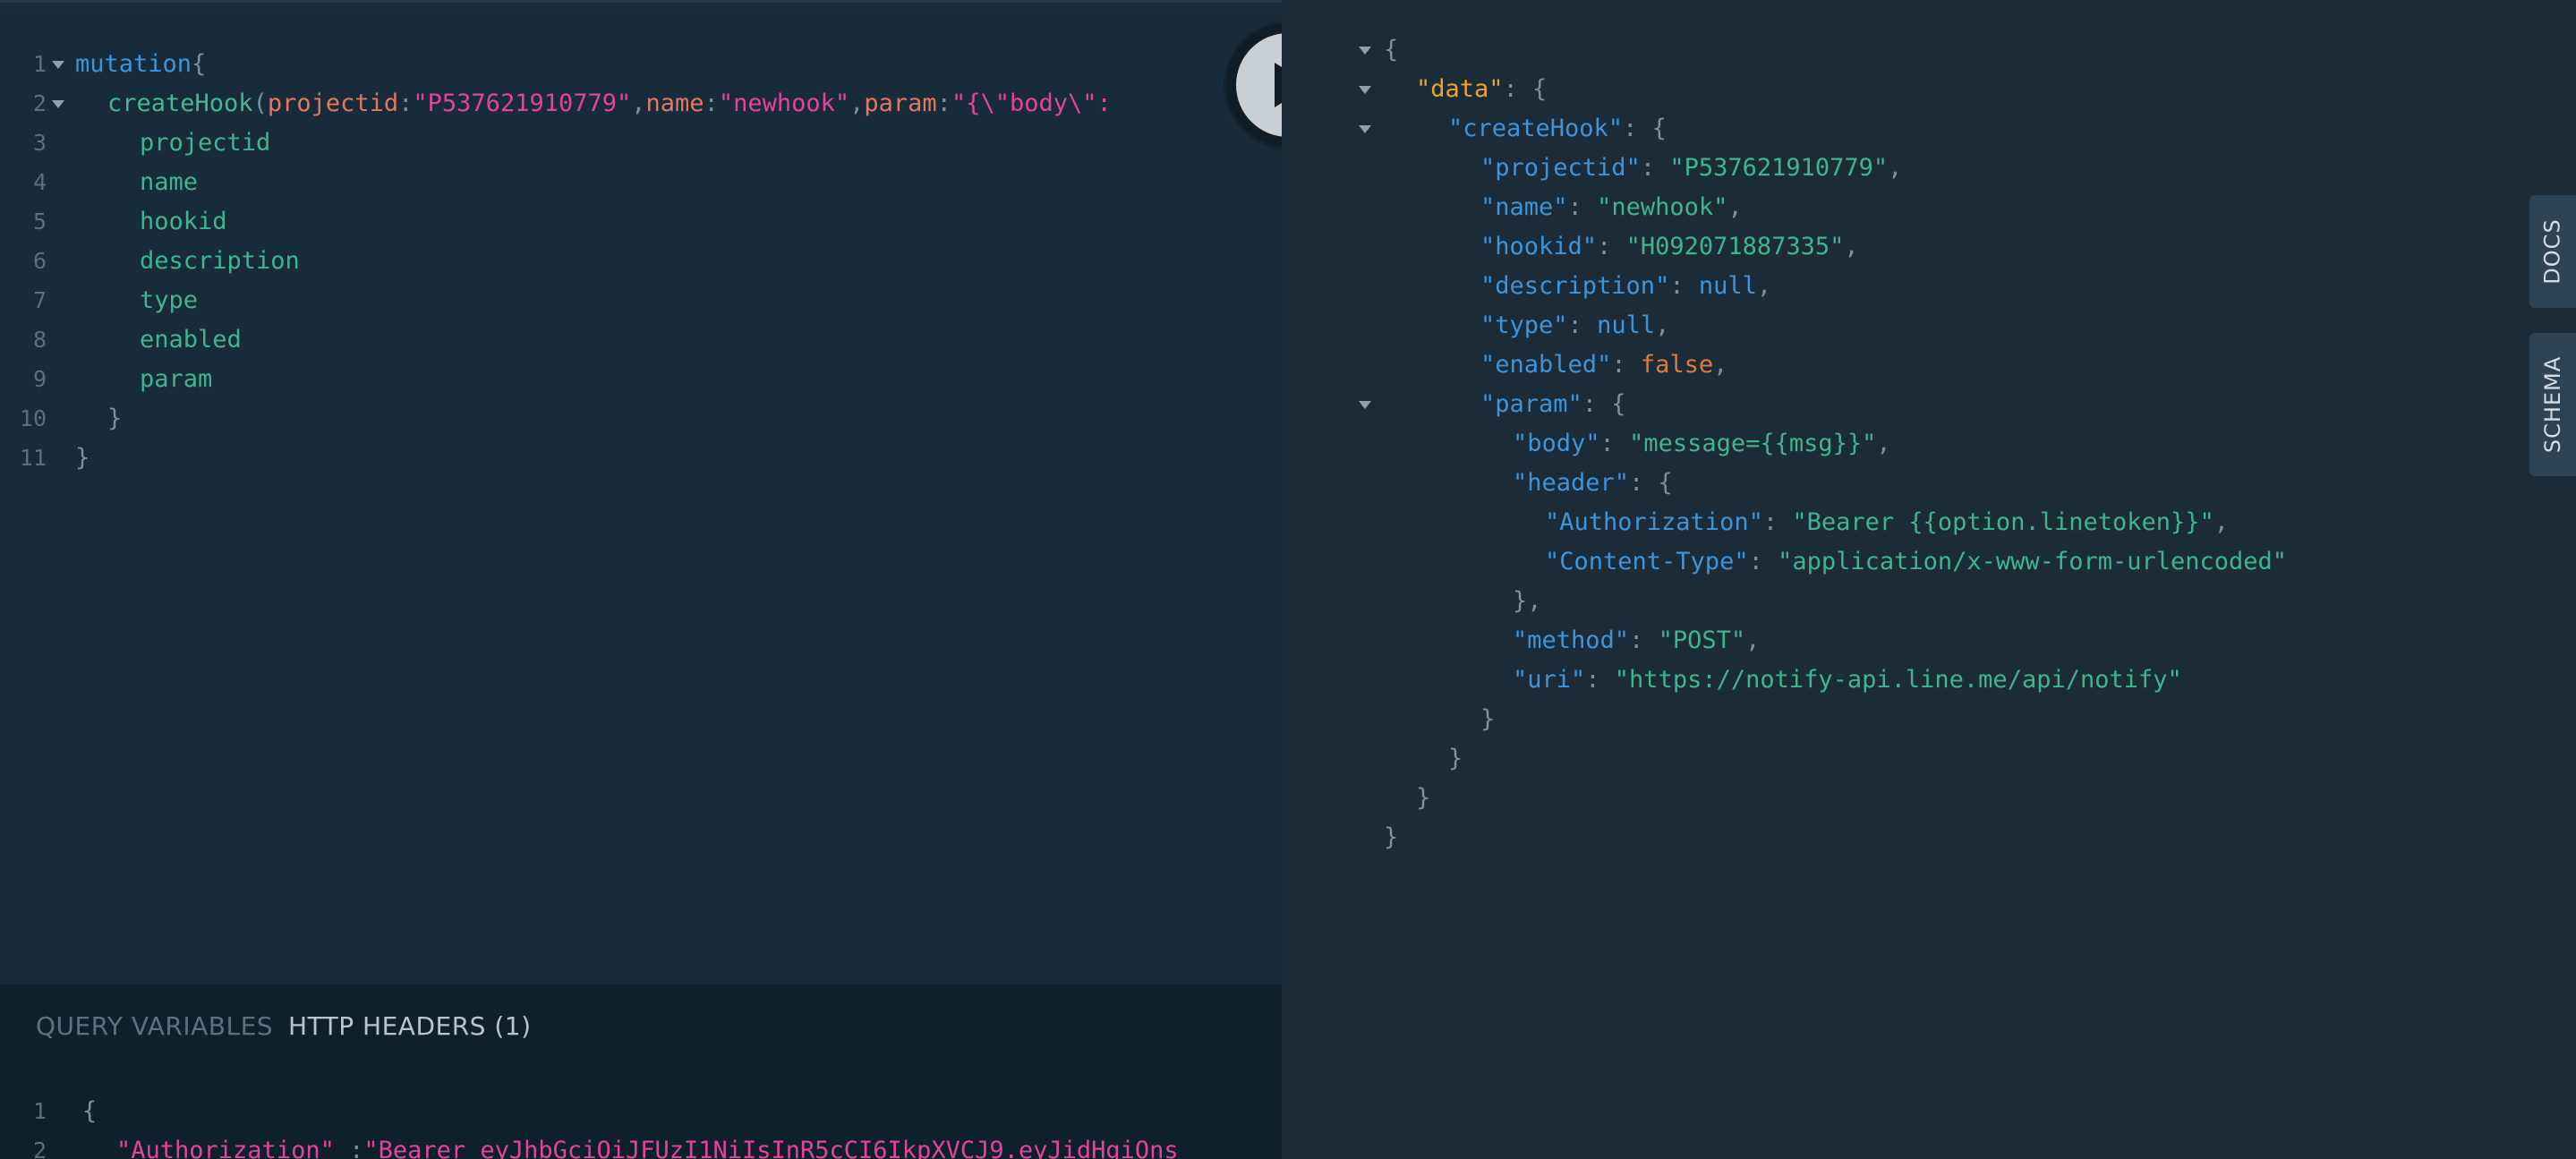  I want to click on code-line-1: mutation{, so click(140, 64).